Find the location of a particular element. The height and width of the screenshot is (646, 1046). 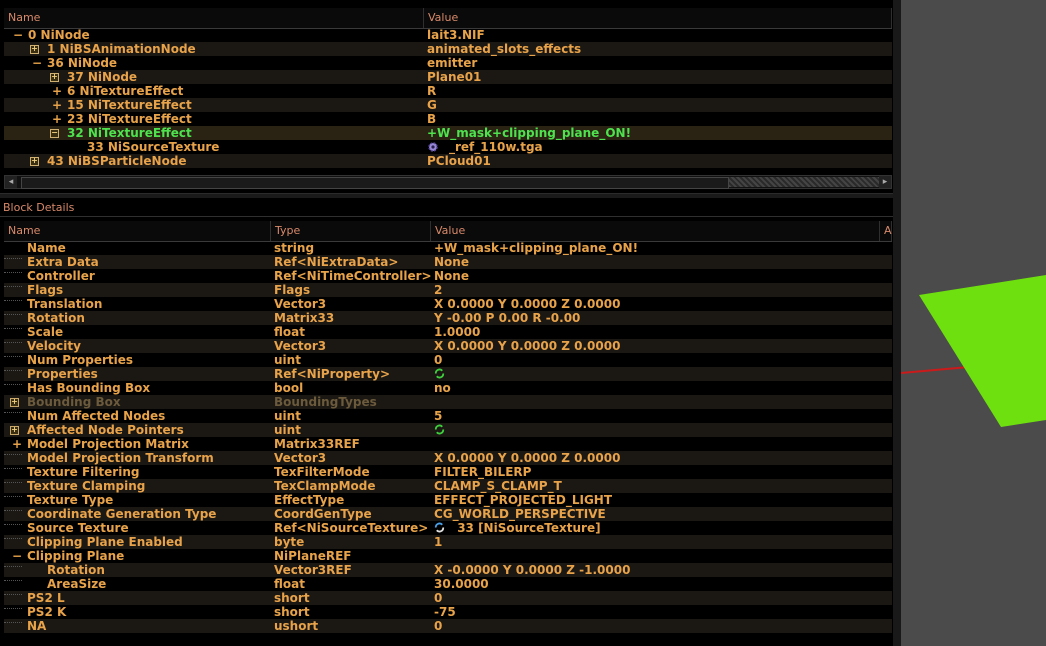

field-value: 5 is located at coordinates (438, 416).